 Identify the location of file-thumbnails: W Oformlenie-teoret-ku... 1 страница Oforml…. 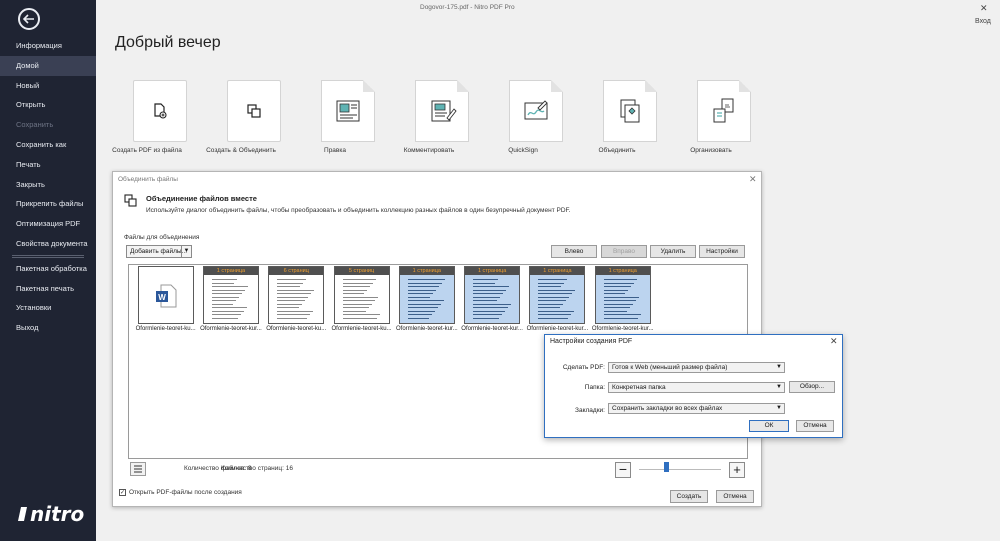
(394, 298).